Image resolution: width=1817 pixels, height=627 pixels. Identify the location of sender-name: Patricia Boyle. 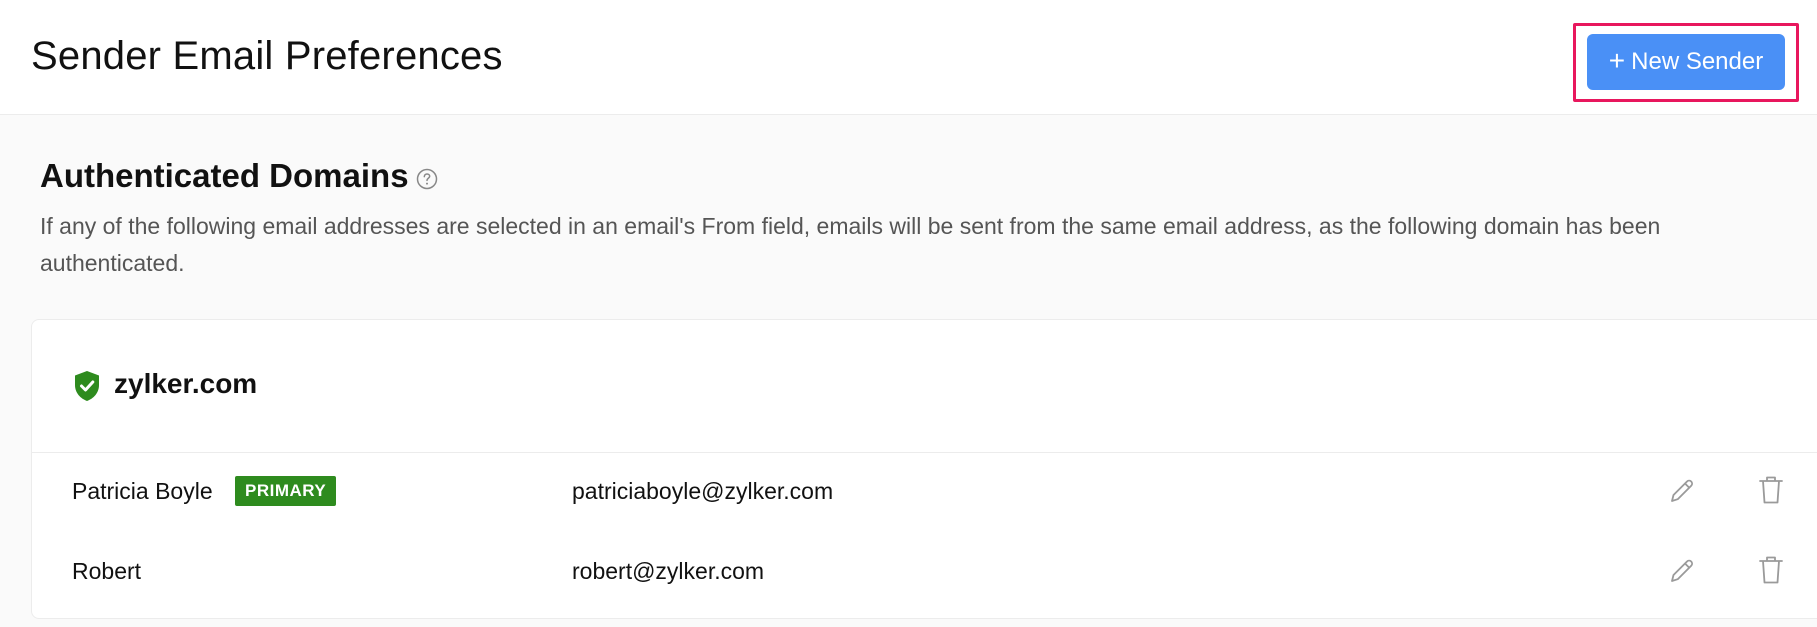
(142, 491).